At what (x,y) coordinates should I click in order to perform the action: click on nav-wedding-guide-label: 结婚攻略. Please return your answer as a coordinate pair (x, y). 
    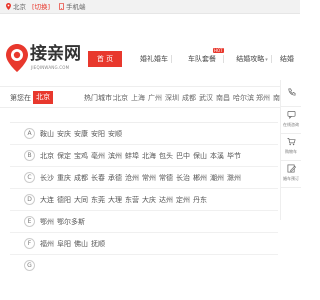
    Looking at the image, I should click on (250, 59).